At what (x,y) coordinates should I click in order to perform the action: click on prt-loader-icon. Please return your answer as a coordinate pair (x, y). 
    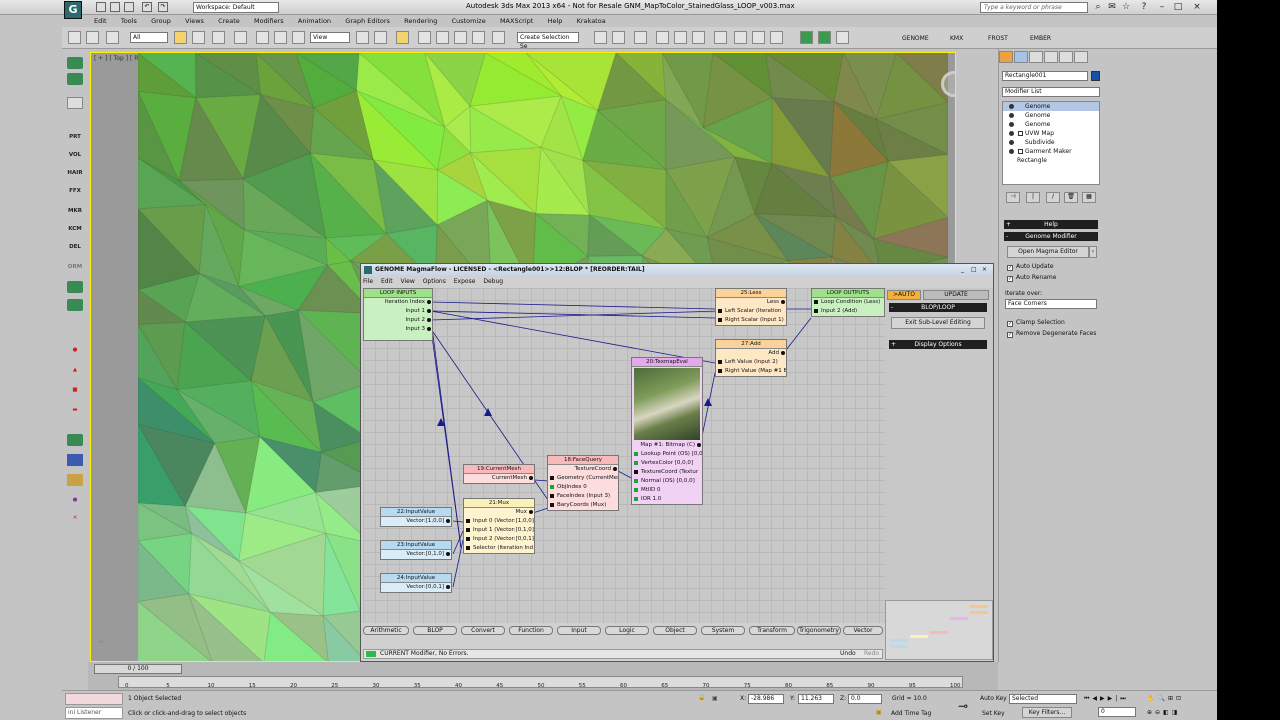
    Looking at the image, I should click on (824, 37).